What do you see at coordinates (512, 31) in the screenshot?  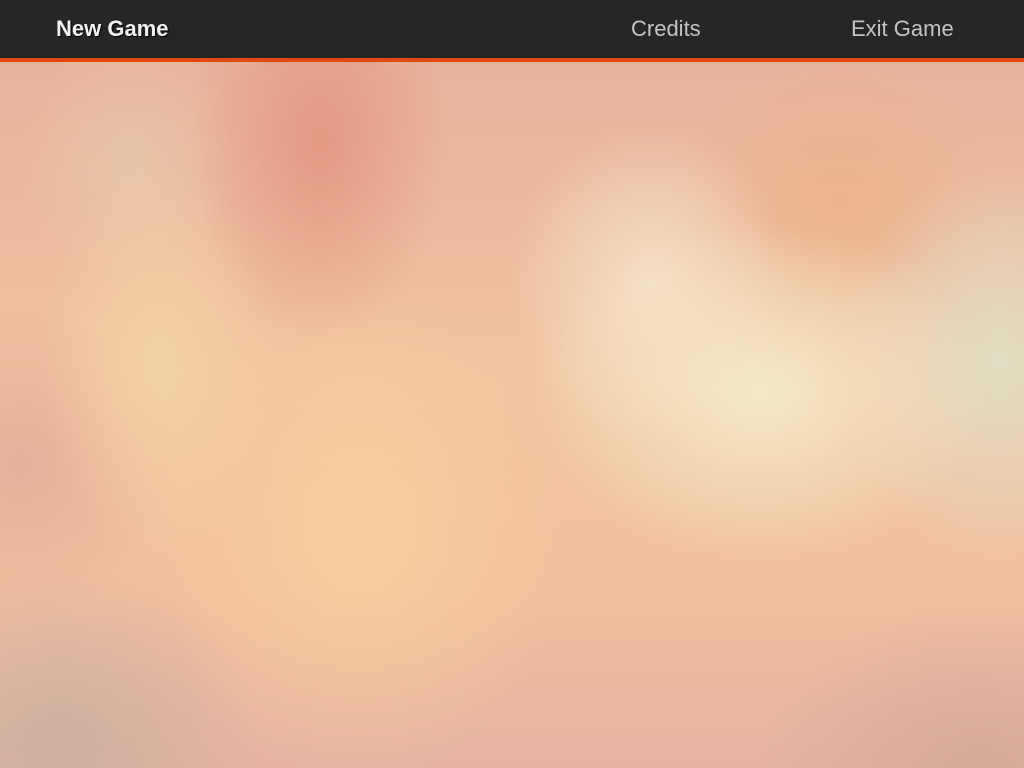 I see `main-menu-bar: New Game Credits Exit Game` at bounding box center [512, 31].